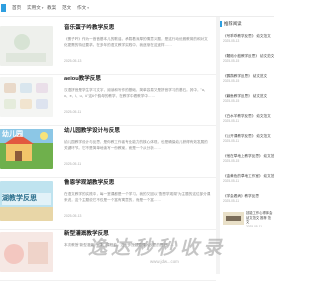 The image size is (320, 281). I want to click on thumbnail-caption: 幼儿园, so click(12, 134).